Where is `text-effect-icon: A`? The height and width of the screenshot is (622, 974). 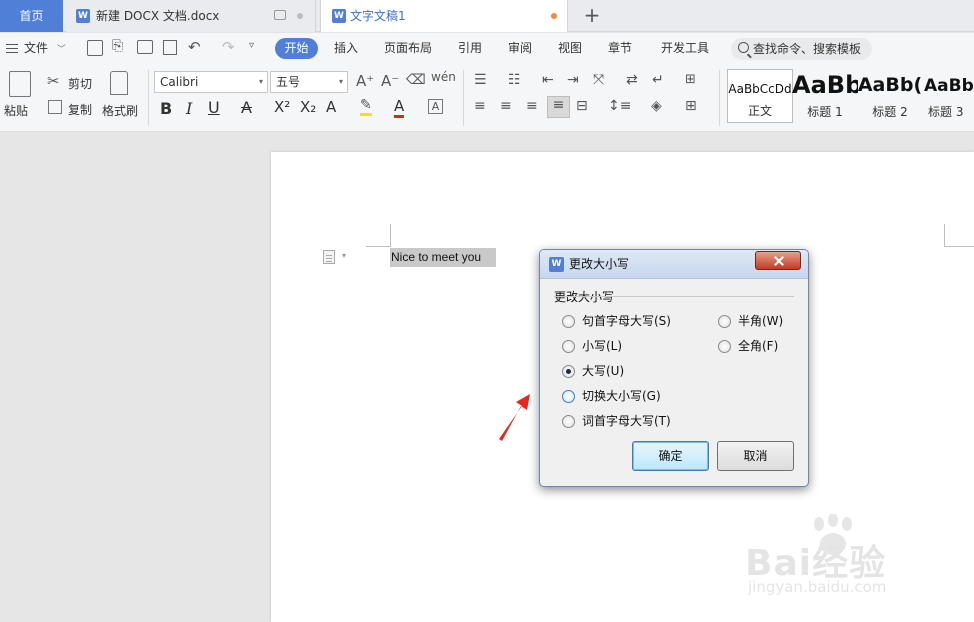
text-effect-icon: A is located at coordinates (331, 107).